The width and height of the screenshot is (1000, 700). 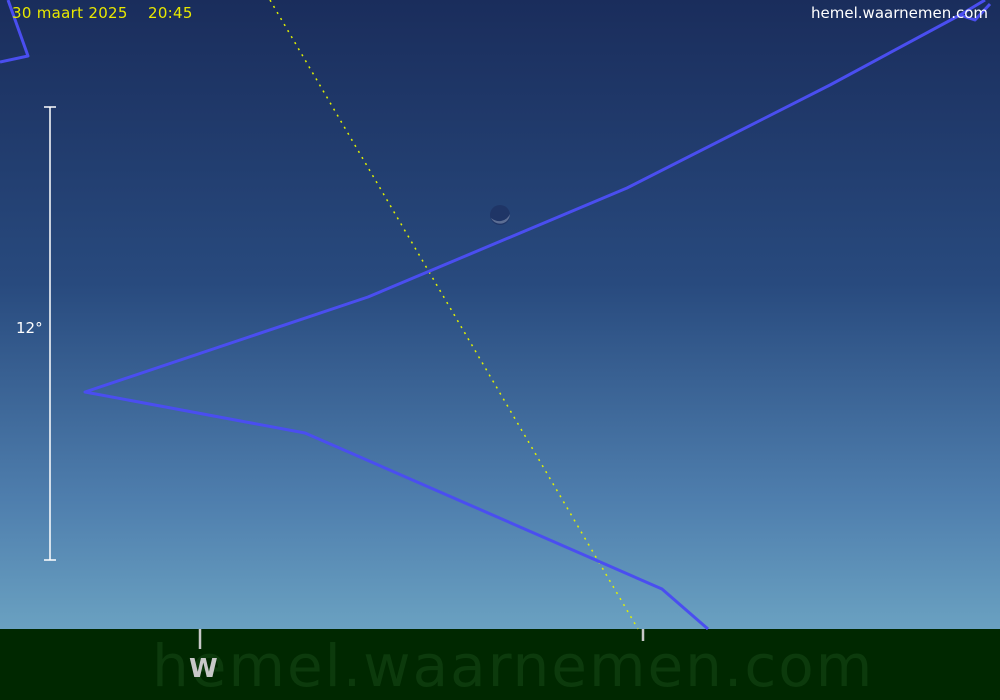 I want to click on crescent-moon-icon, so click(x=500, y=215).